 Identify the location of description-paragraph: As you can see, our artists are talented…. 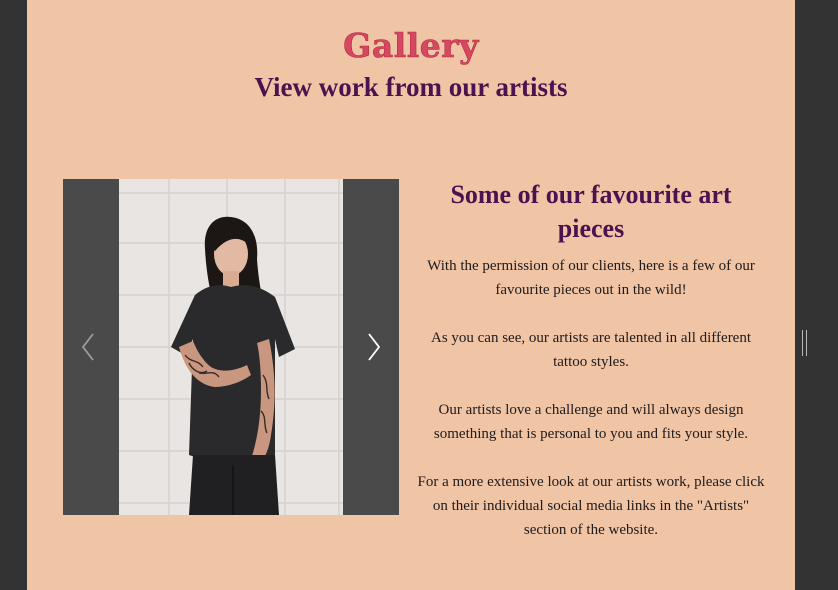
(591, 350).